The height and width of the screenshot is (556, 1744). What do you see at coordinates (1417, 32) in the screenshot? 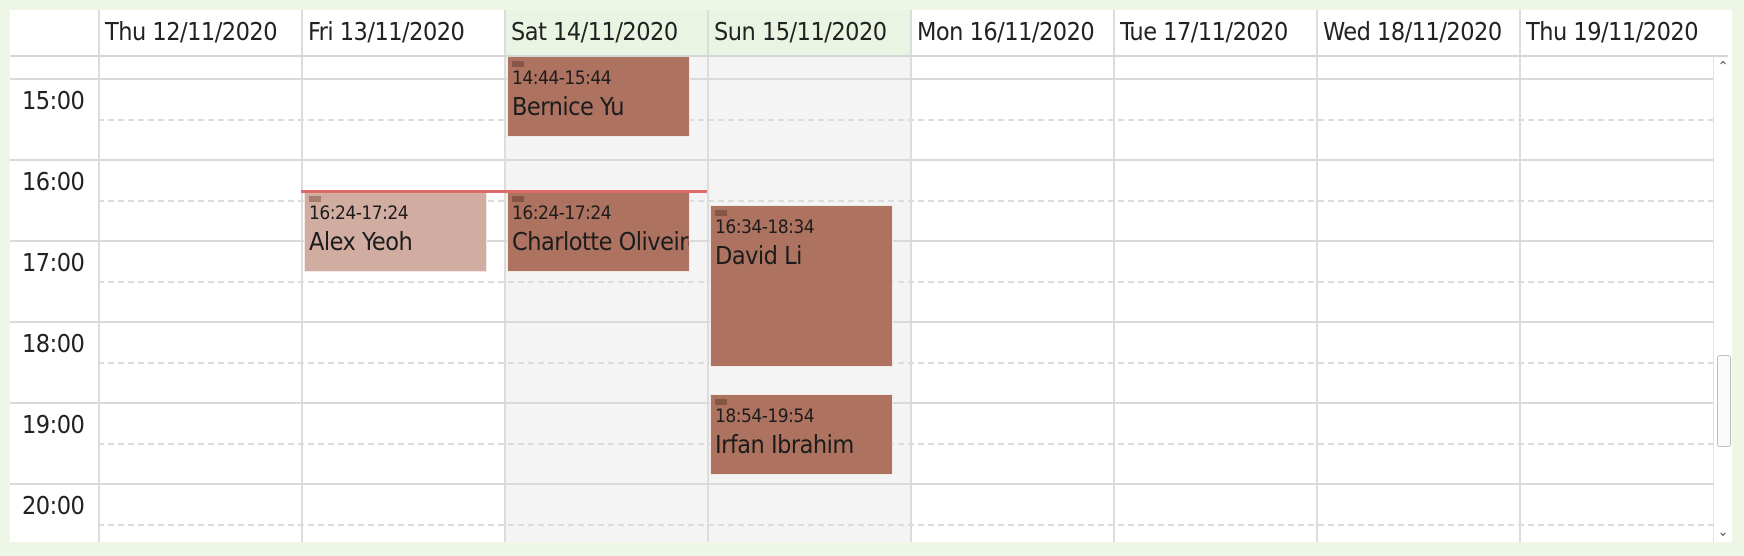
I see `day-header: Wed 18/11/2020` at bounding box center [1417, 32].